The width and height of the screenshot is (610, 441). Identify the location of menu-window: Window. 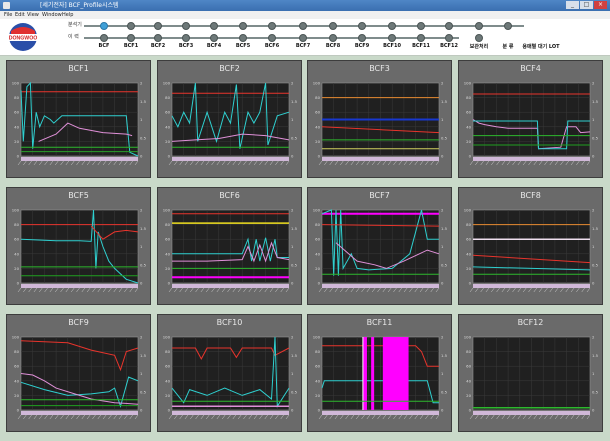
(52, 15).